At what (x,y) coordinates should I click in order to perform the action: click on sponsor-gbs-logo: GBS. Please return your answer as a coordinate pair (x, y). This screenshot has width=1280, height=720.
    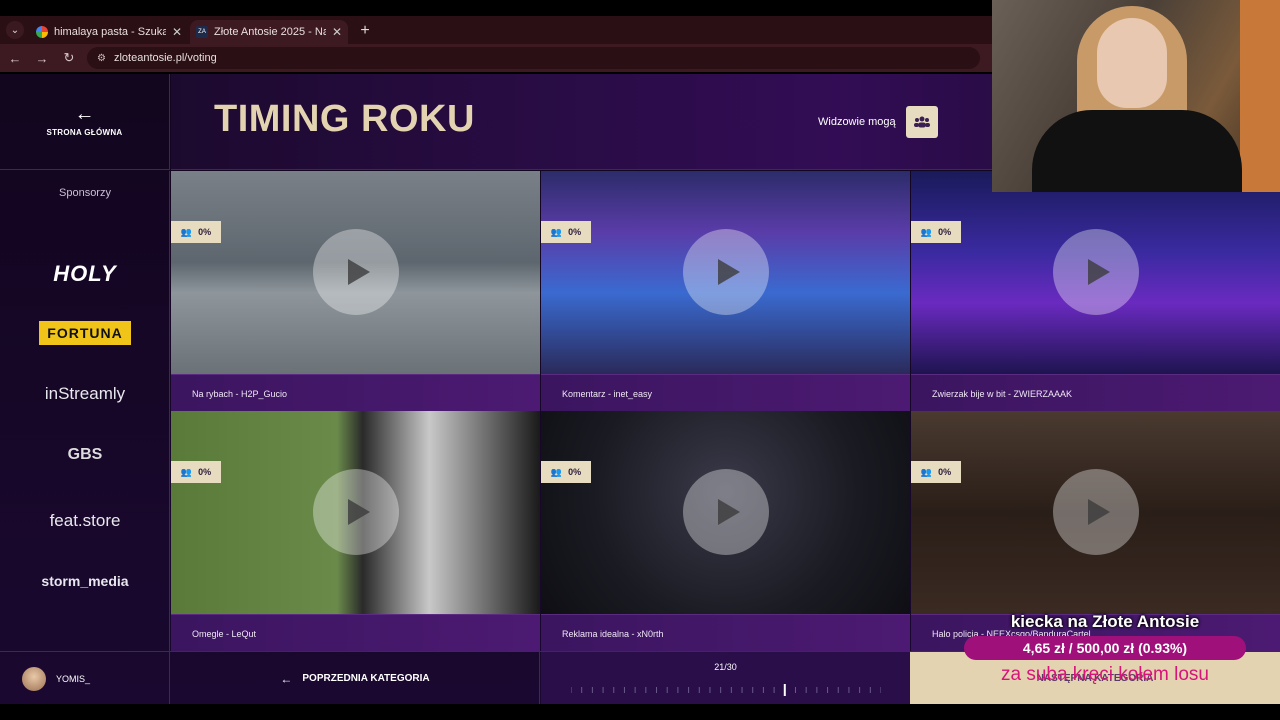
    Looking at the image, I should click on (85, 455).